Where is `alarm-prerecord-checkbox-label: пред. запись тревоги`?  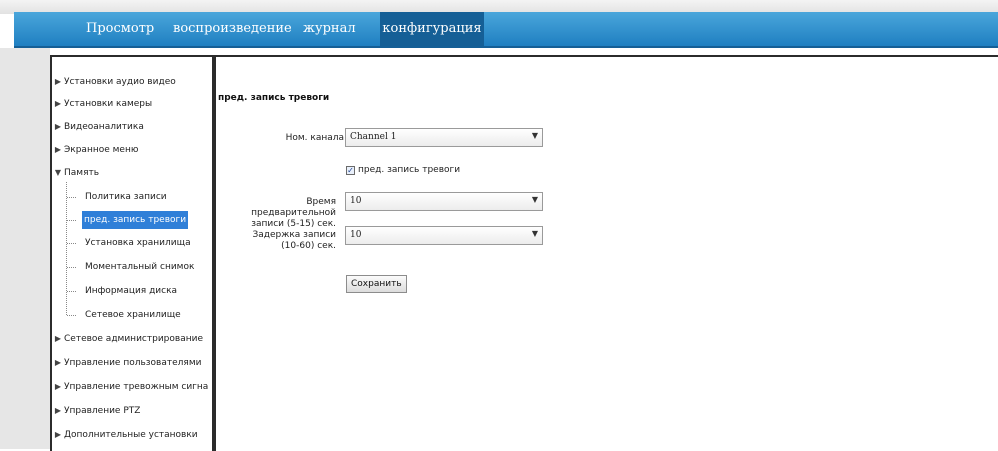
alarm-prerecord-checkbox-label: пред. запись тревоги is located at coordinates (409, 170).